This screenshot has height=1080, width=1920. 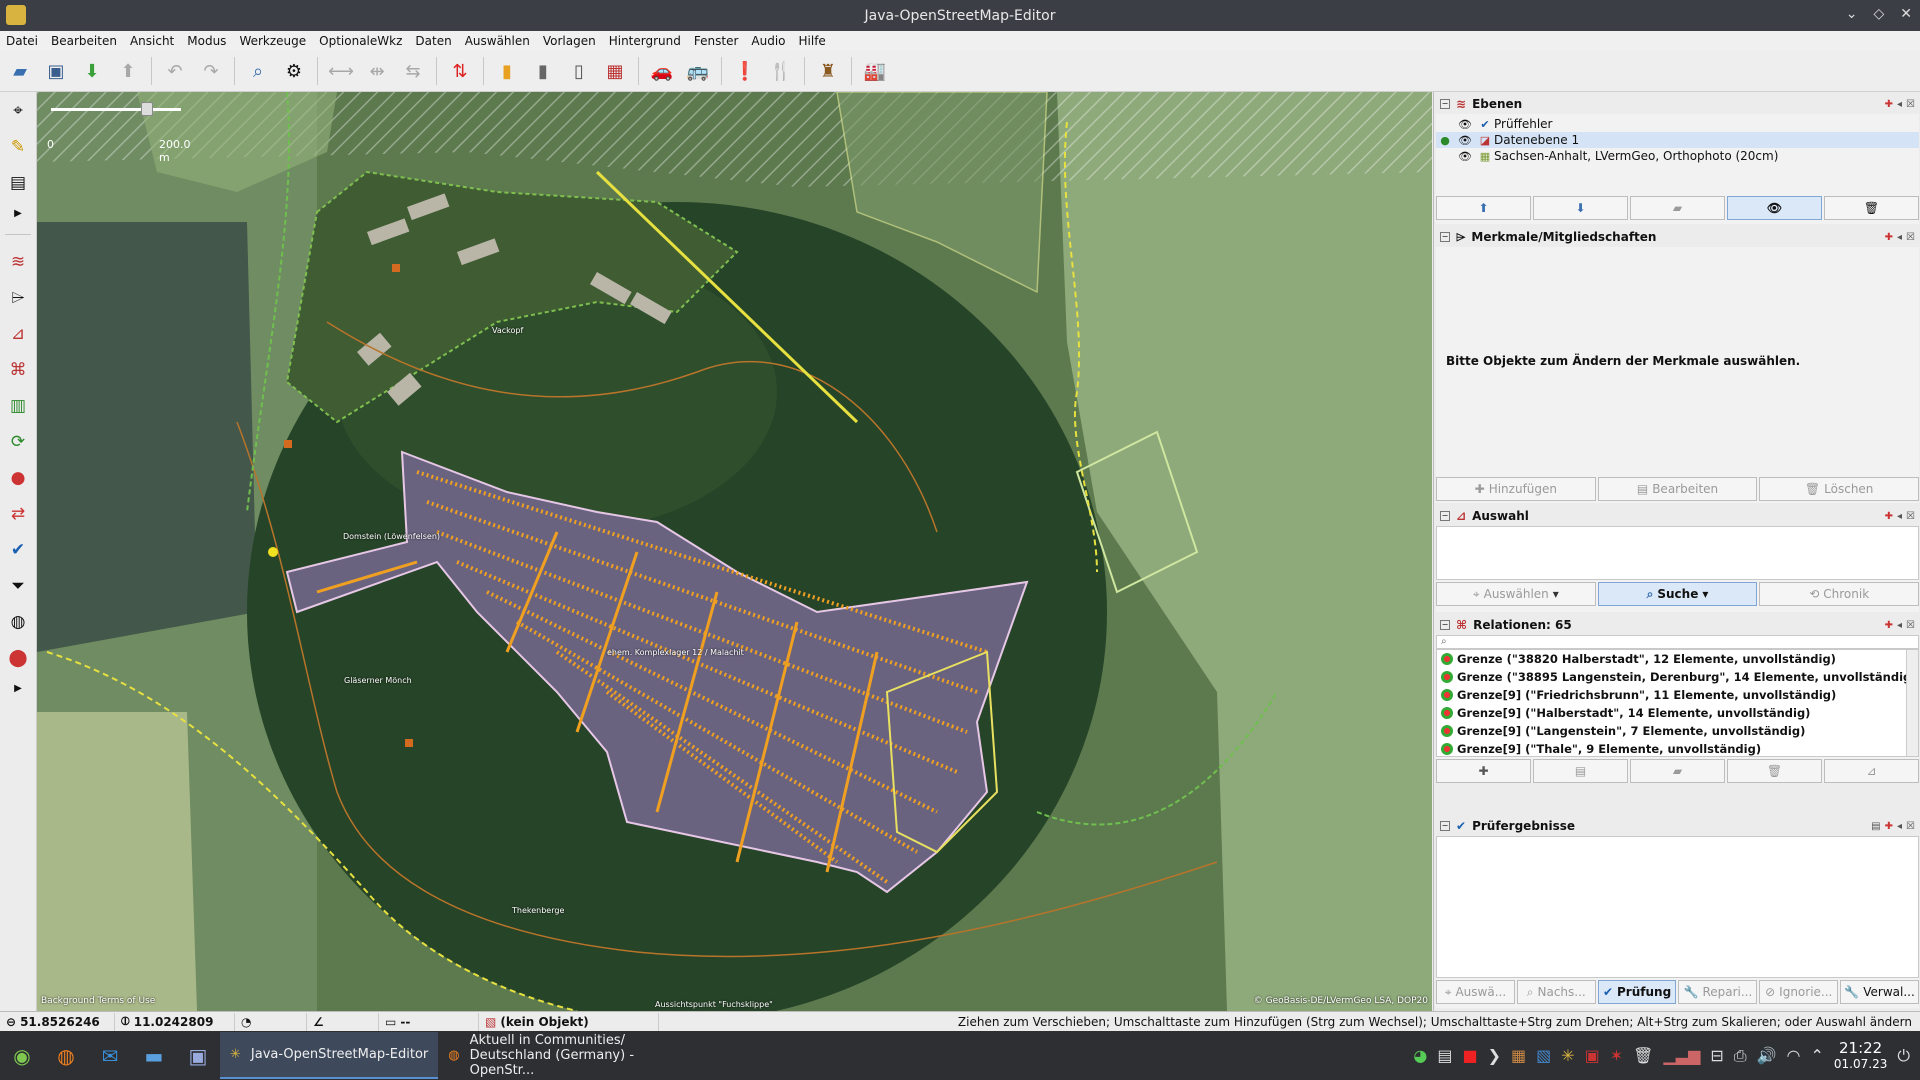 What do you see at coordinates (360, 41) in the screenshot?
I see `menu-optionalewkz: OptionaleWkz` at bounding box center [360, 41].